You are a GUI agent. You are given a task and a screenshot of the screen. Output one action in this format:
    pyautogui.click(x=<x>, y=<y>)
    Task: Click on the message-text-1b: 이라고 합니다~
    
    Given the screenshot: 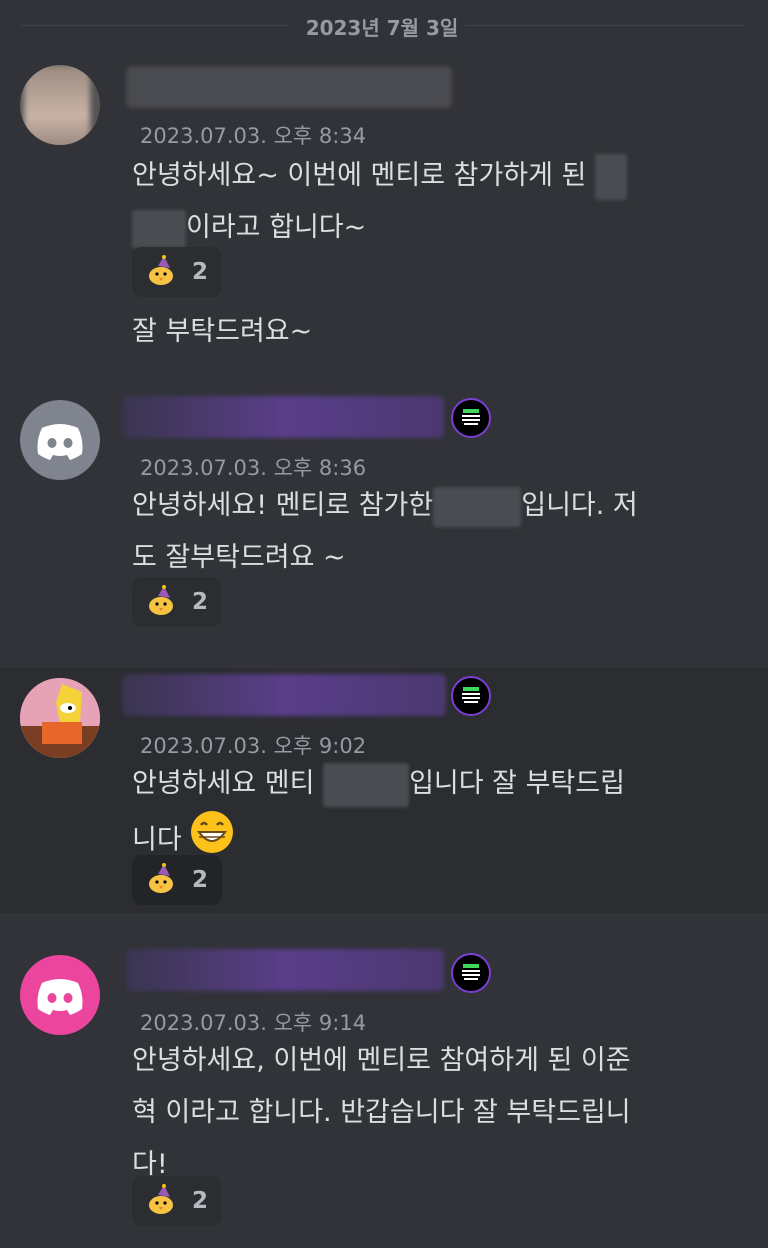 What is the action you would take?
    pyautogui.click(x=276, y=227)
    